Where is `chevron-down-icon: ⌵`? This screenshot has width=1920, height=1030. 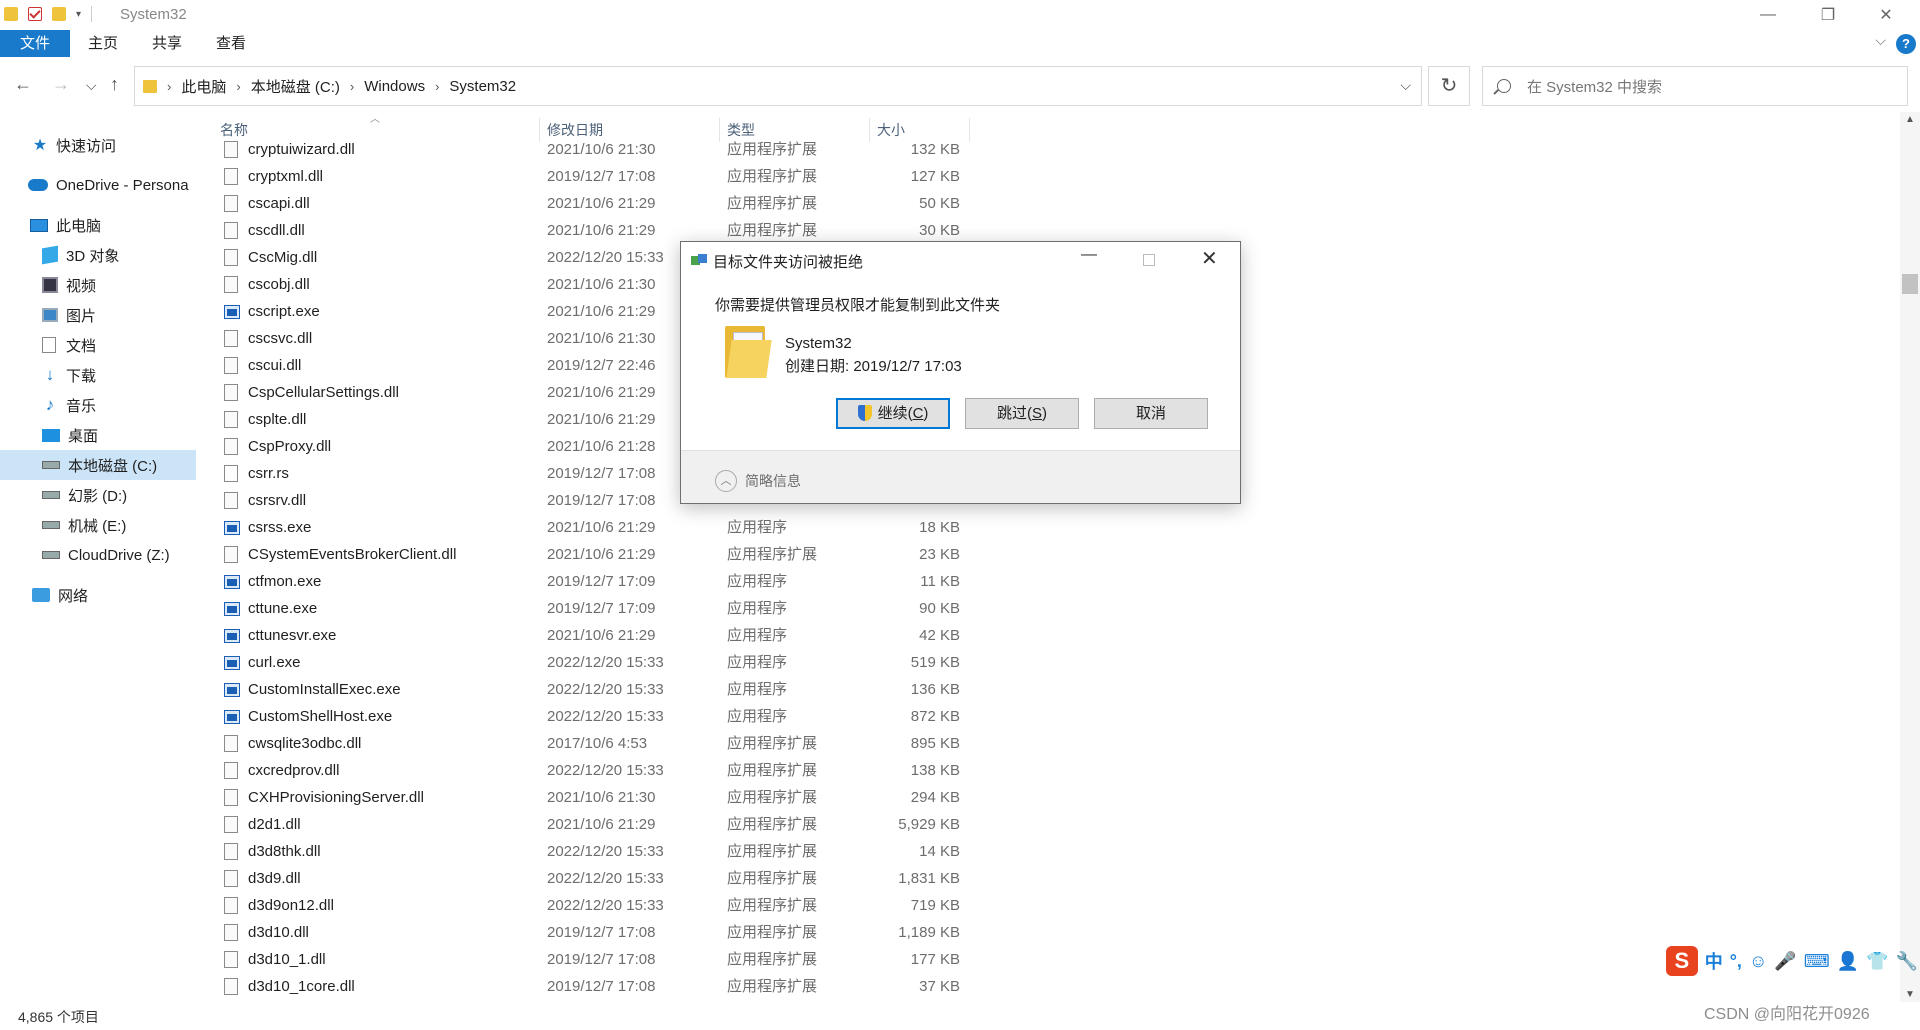
chevron-down-icon: ⌵ is located at coordinates (1405, 85).